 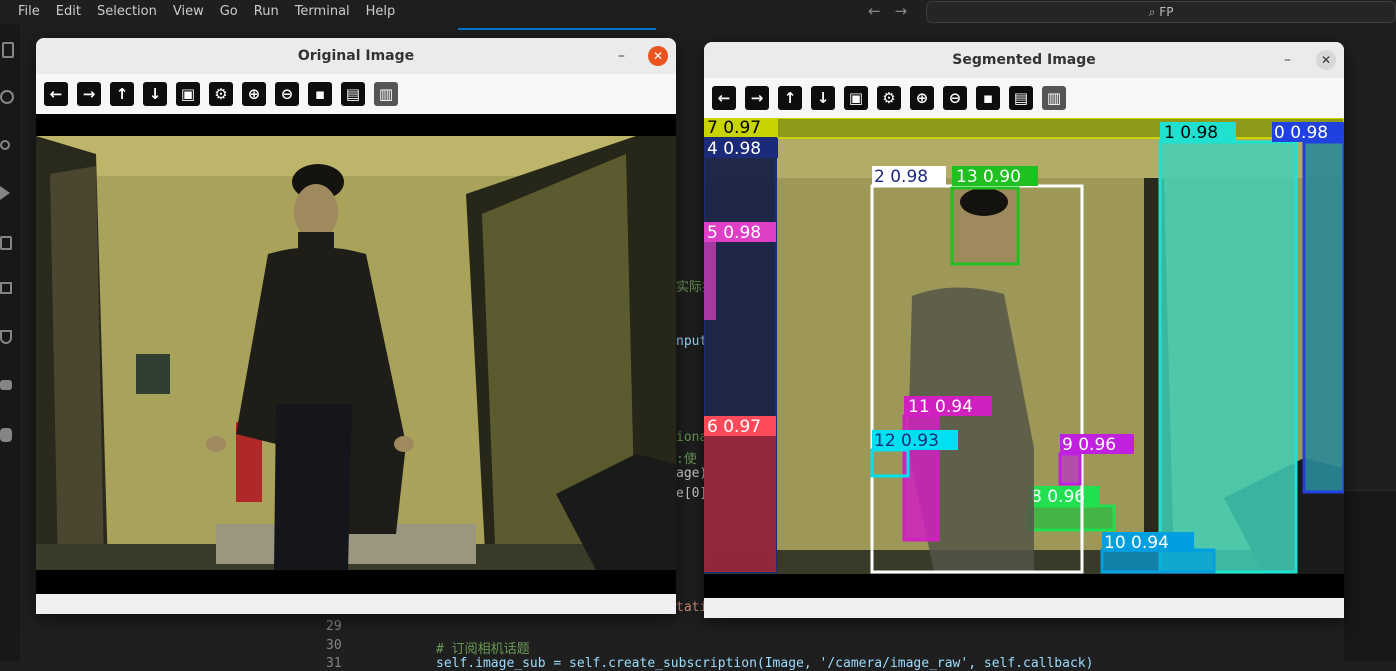 What do you see at coordinates (557, 29) in the screenshot?
I see `active-tab-indicator` at bounding box center [557, 29].